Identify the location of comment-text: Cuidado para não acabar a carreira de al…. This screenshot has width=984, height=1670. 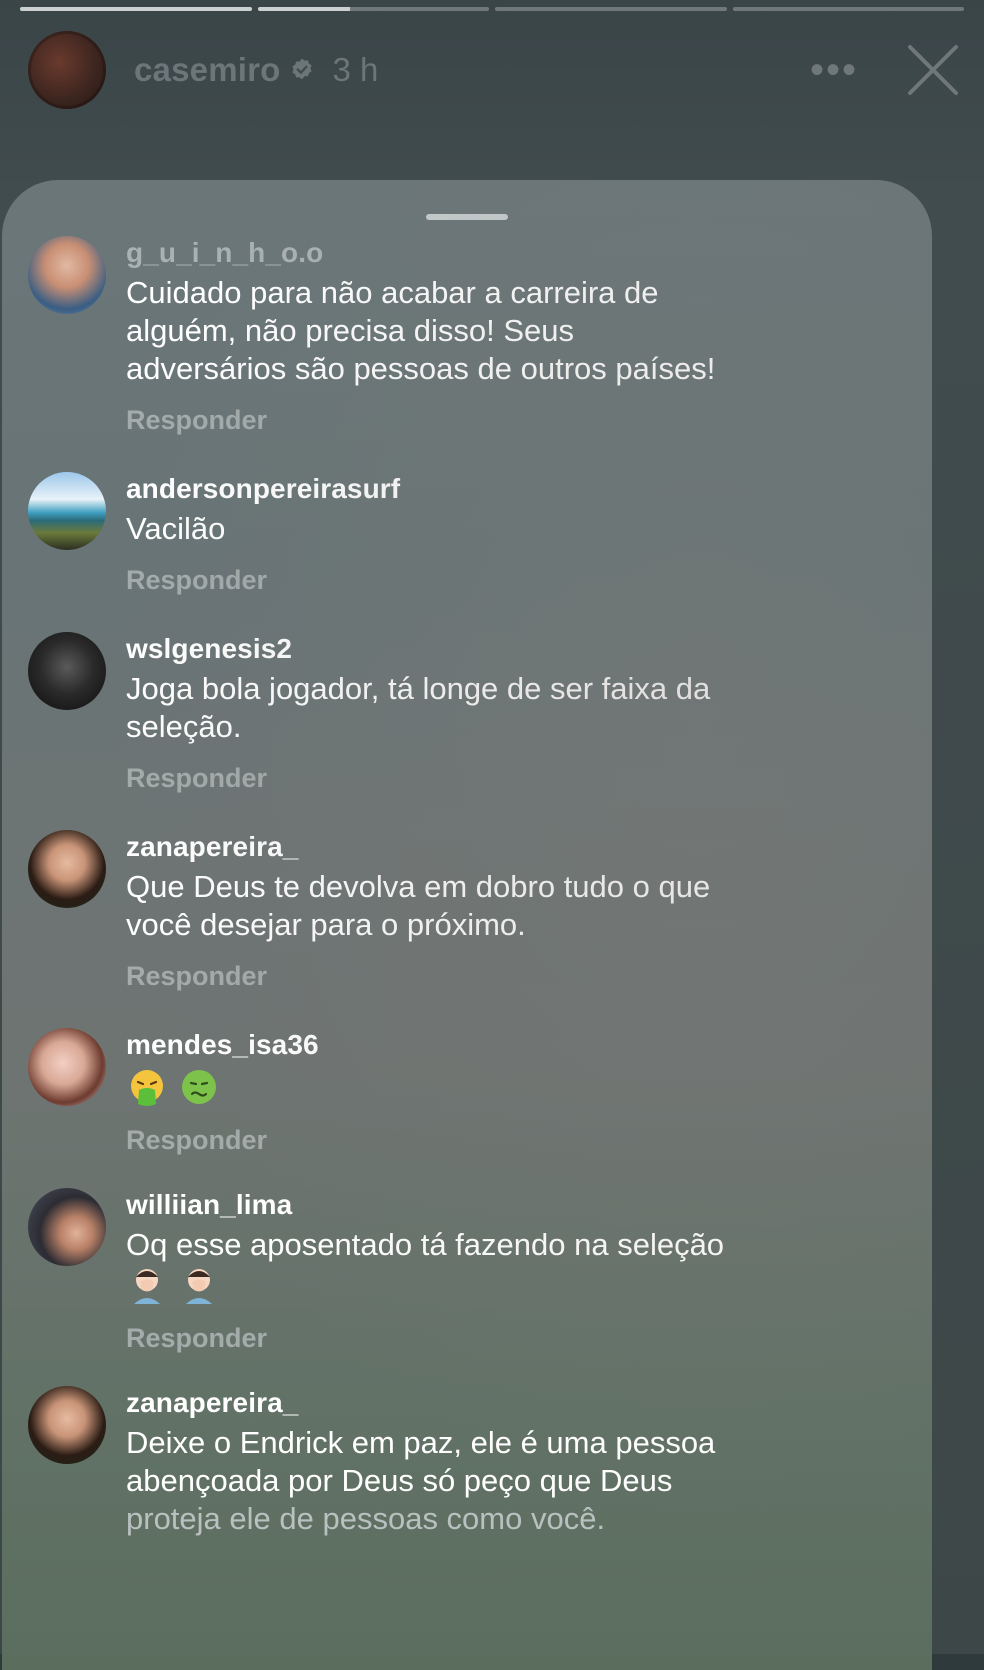
(421, 330).